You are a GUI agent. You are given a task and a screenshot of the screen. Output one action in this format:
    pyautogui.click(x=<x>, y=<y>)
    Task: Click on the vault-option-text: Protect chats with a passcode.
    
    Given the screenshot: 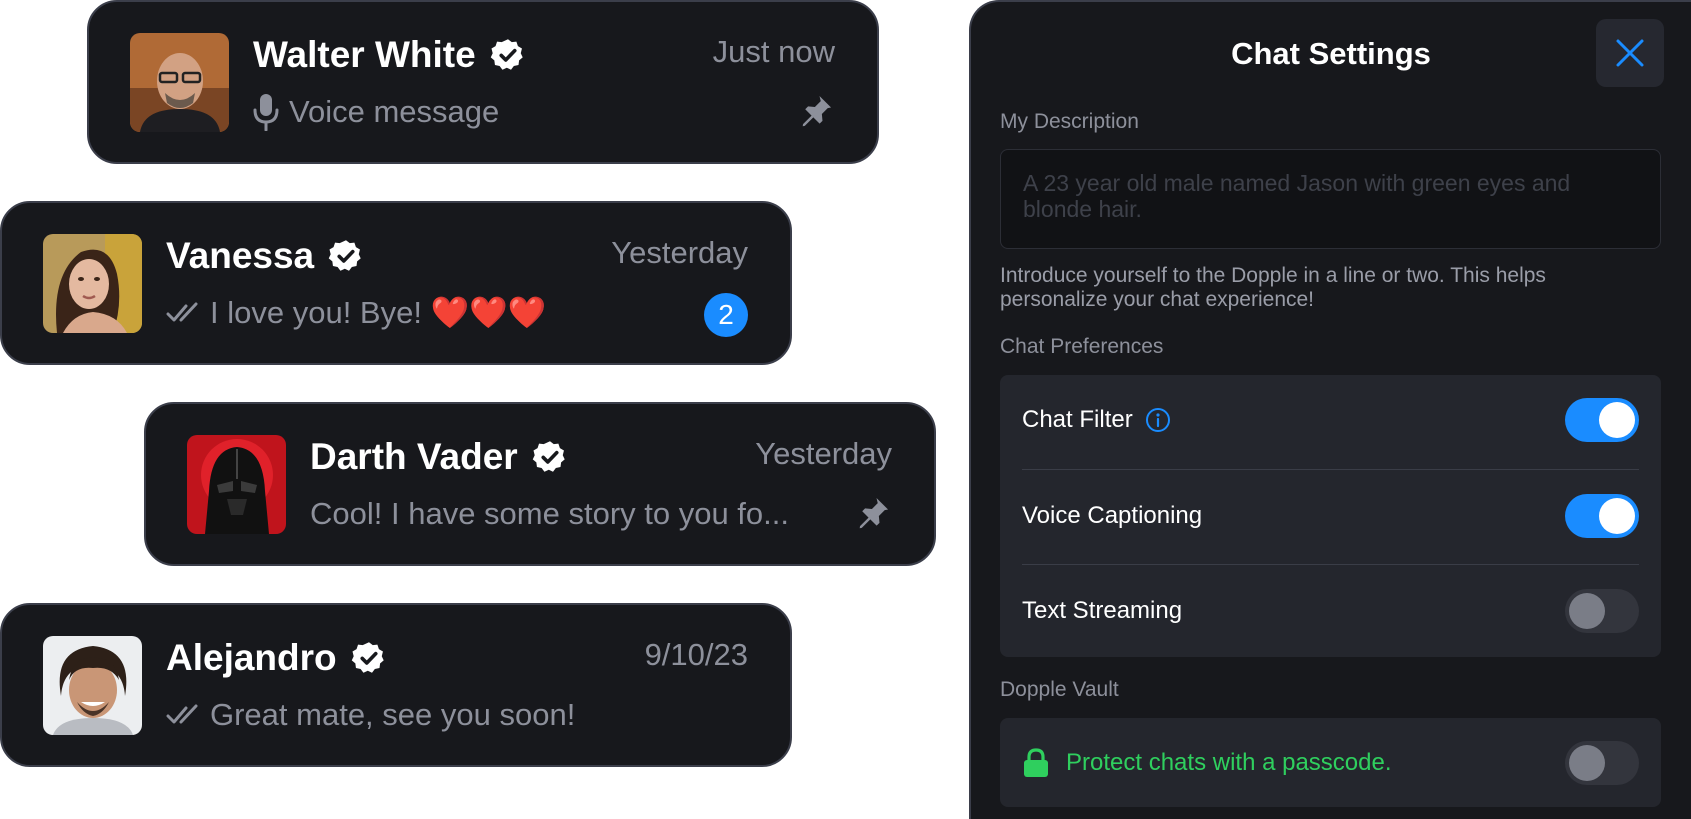 What is the action you would take?
    pyautogui.click(x=1229, y=762)
    